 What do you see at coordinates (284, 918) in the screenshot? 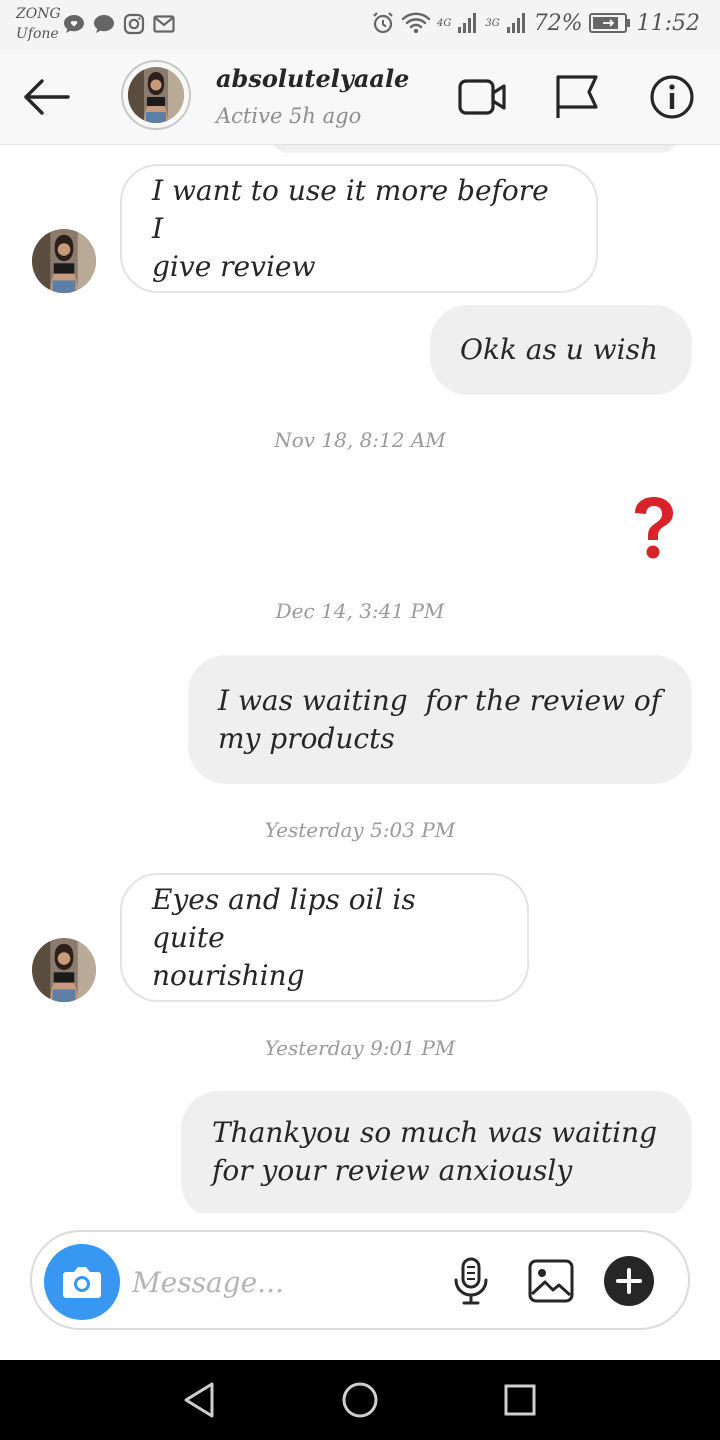
I see `message-line: Eyes and lips oil is quite` at bounding box center [284, 918].